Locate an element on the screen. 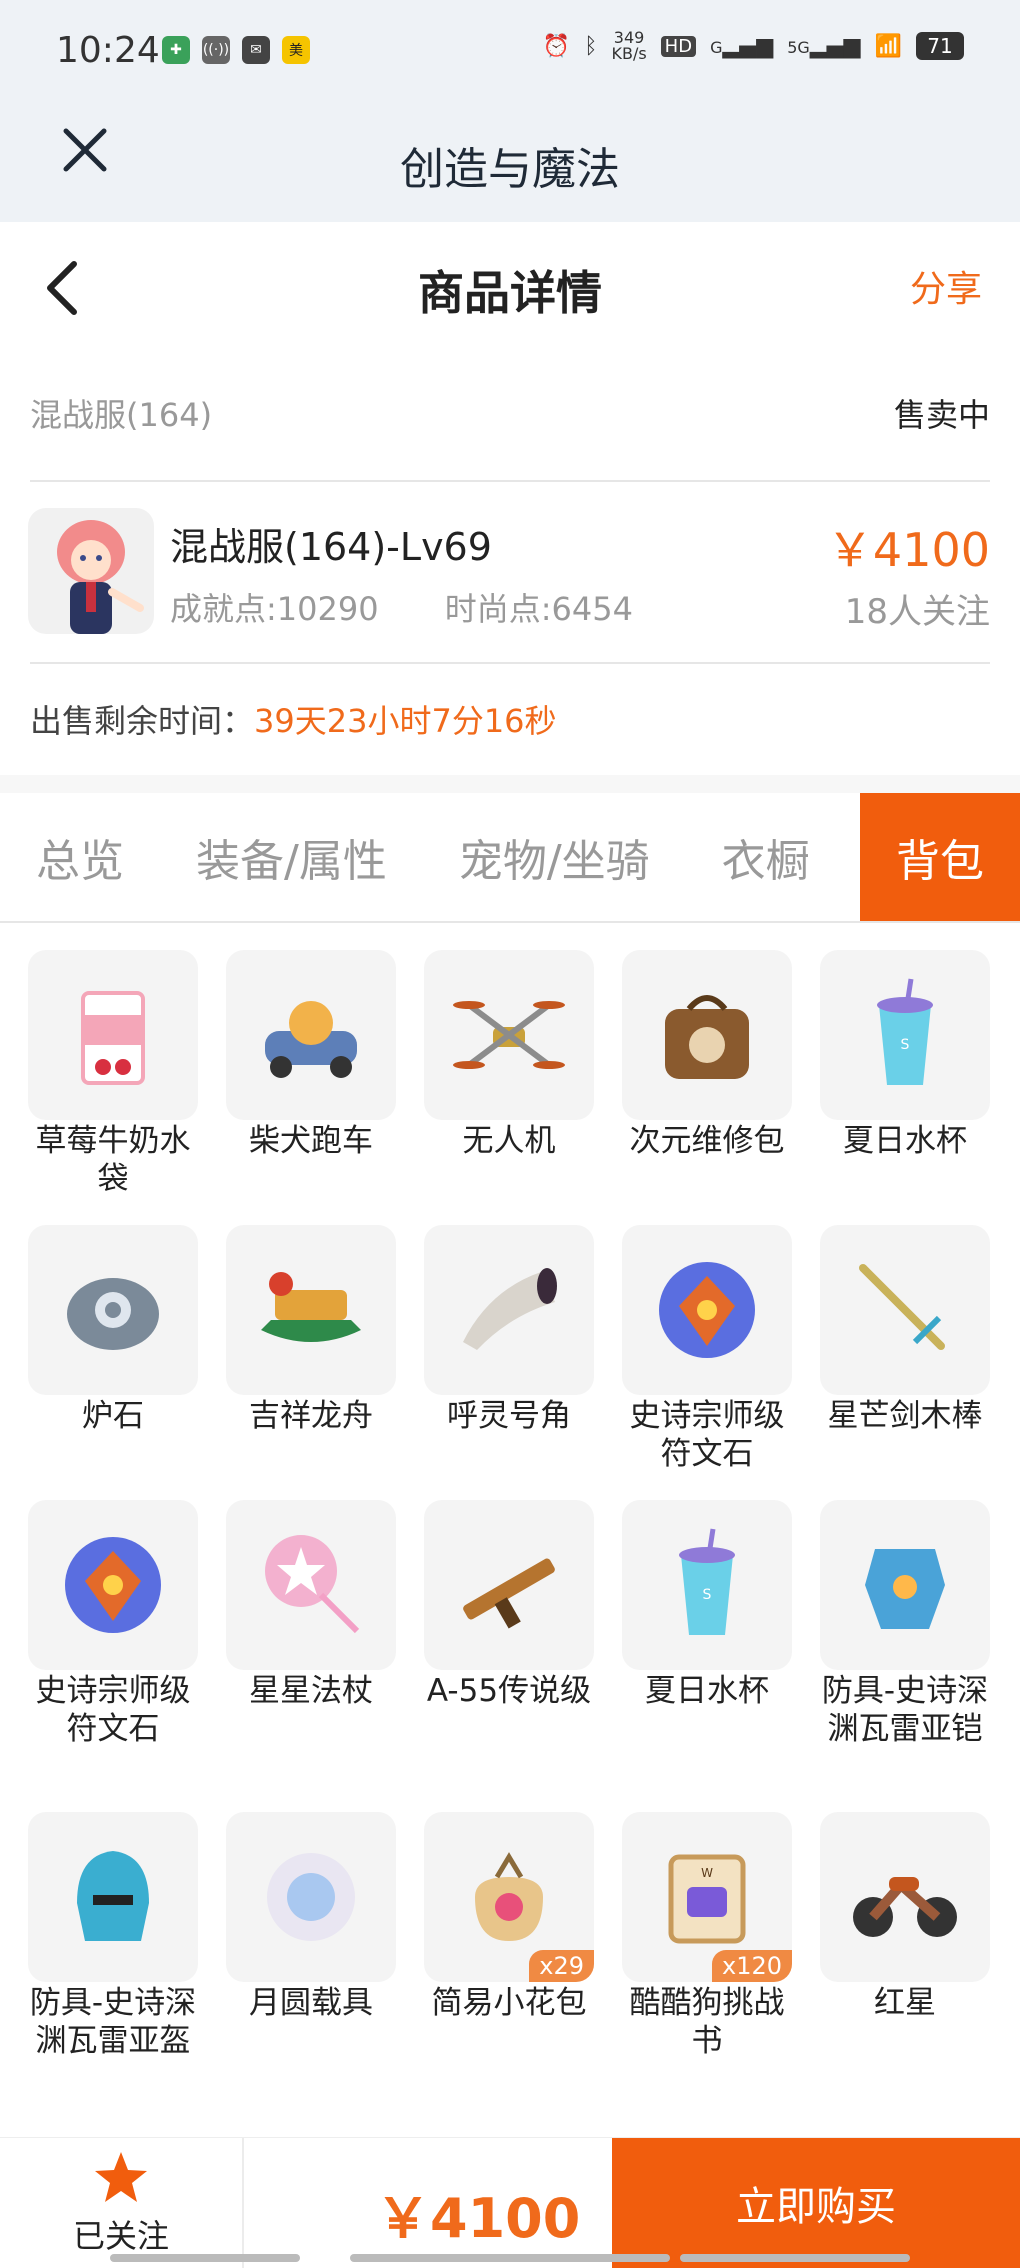 This screenshot has width=1020, height=2268. repair-bag-icon is located at coordinates (707, 1037).